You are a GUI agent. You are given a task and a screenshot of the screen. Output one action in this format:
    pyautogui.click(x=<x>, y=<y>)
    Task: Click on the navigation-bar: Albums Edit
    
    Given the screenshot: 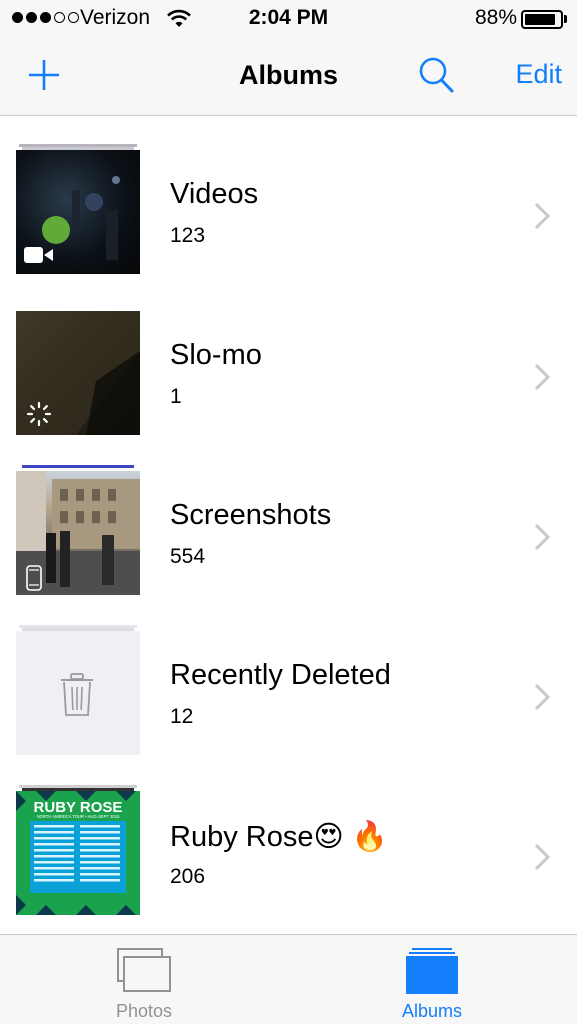 What is the action you would take?
    pyautogui.click(x=288, y=77)
    